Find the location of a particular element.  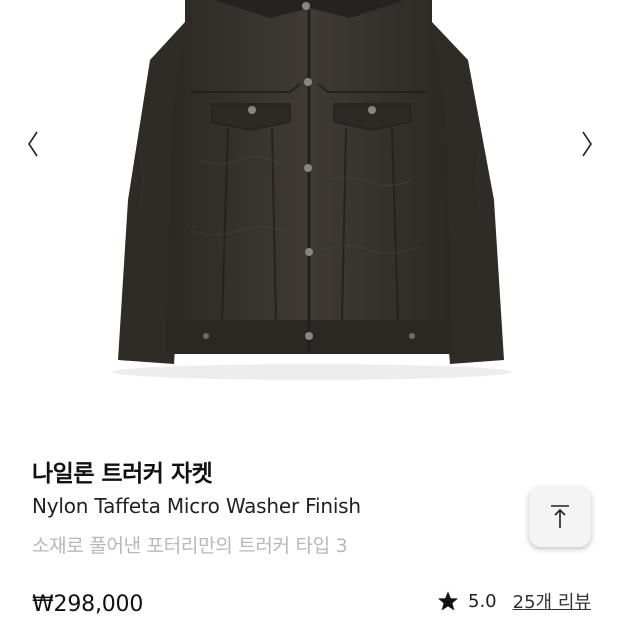

review-count-link: 25개 리뷰 is located at coordinates (552, 601).